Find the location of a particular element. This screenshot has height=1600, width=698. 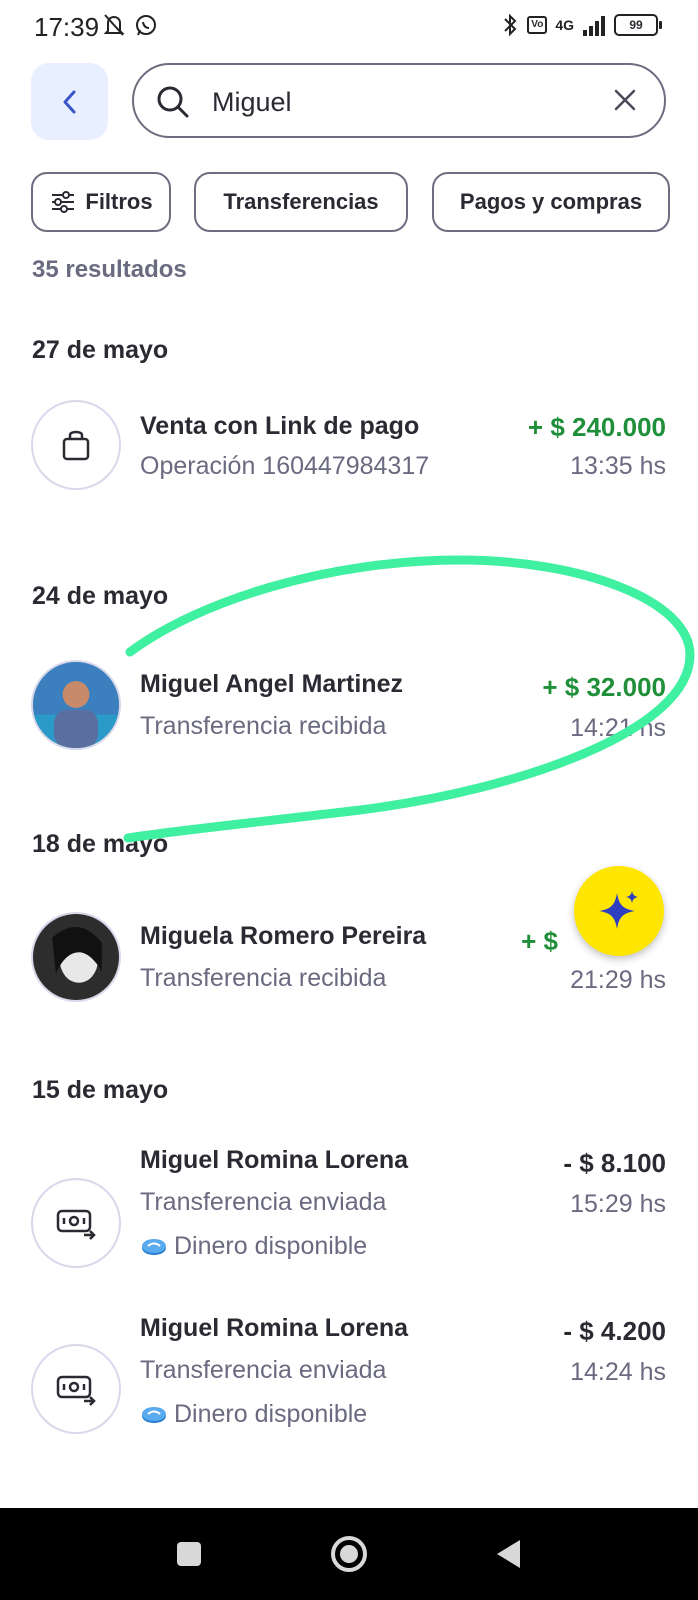

search-bar is located at coordinates (399, 100).